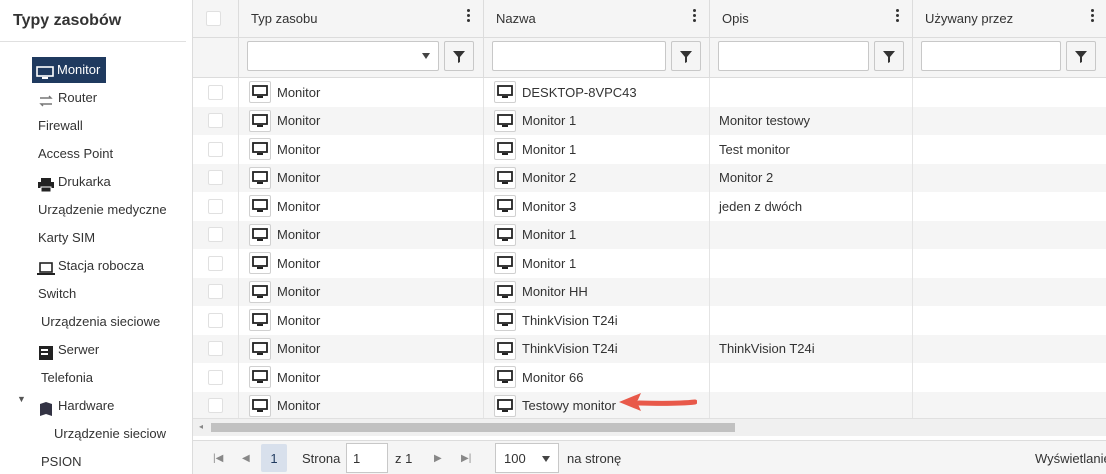 The height and width of the screenshot is (474, 1106). What do you see at coordinates (21, 399) in the screenshot?
I see `expand-caret-icon: ▼` at bounding box center [21, 399].